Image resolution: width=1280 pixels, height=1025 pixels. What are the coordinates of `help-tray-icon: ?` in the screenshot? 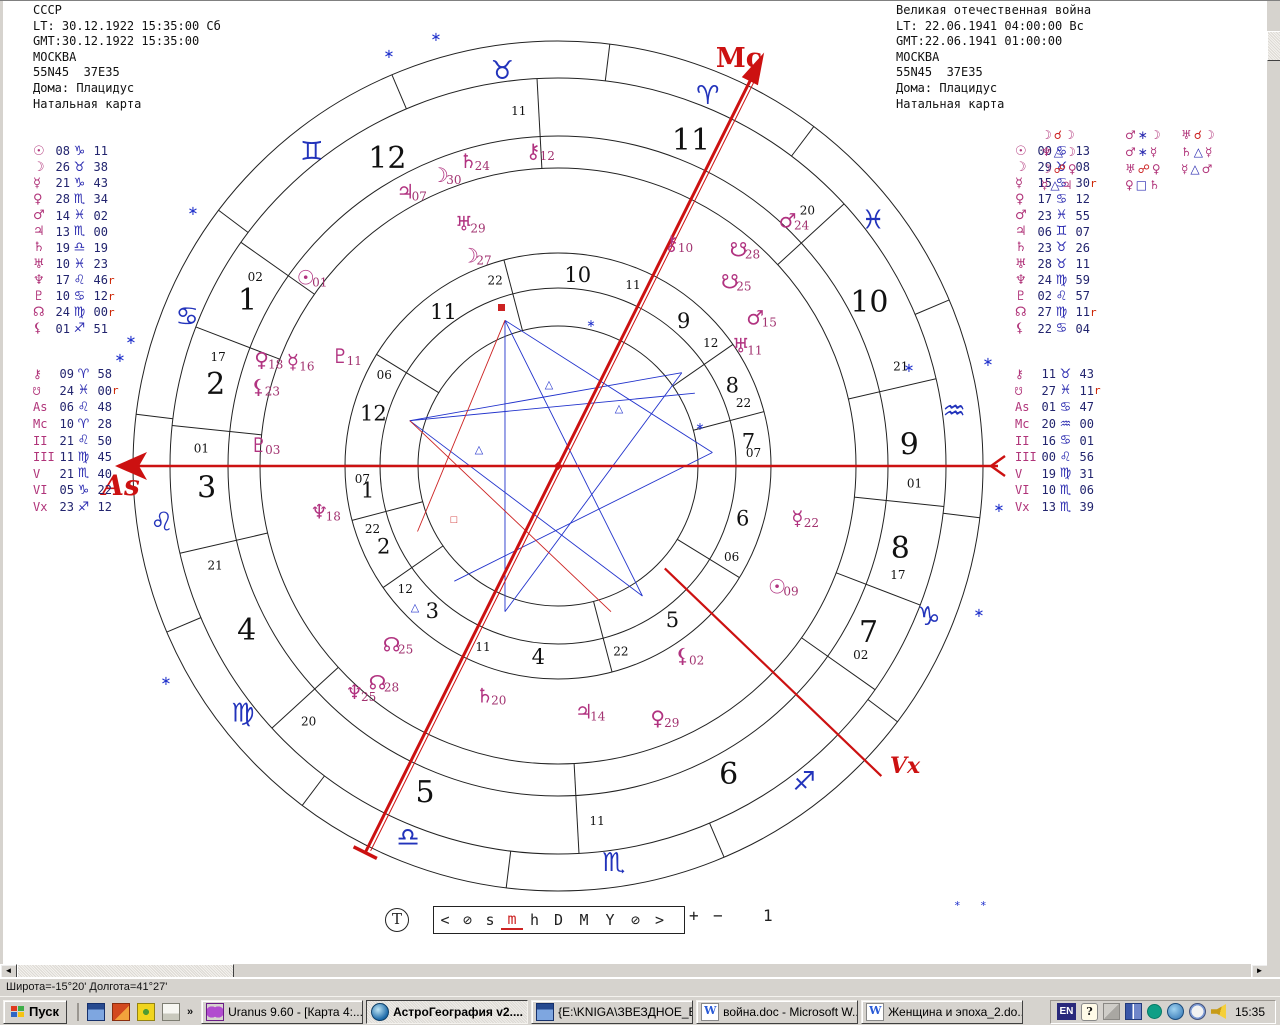 It's located at (1089, 1012).